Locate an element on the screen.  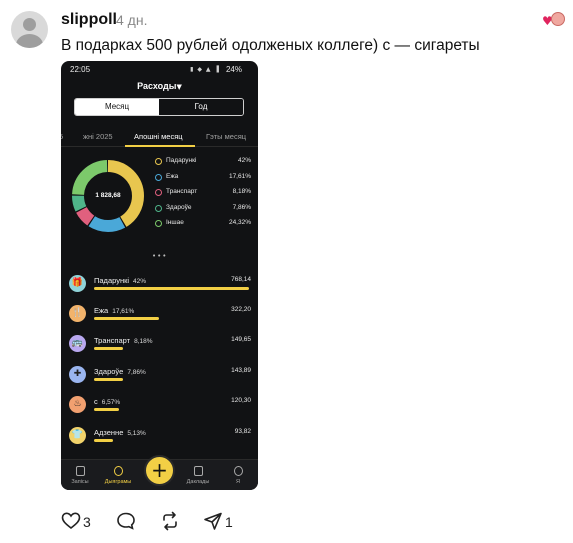
status-icons: ▮ ◆ ▲ ▐ is located at coordinates (205, 69).